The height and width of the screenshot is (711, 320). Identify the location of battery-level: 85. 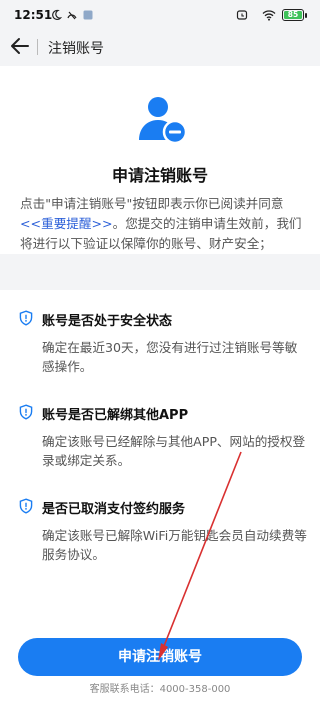
(293, 15).